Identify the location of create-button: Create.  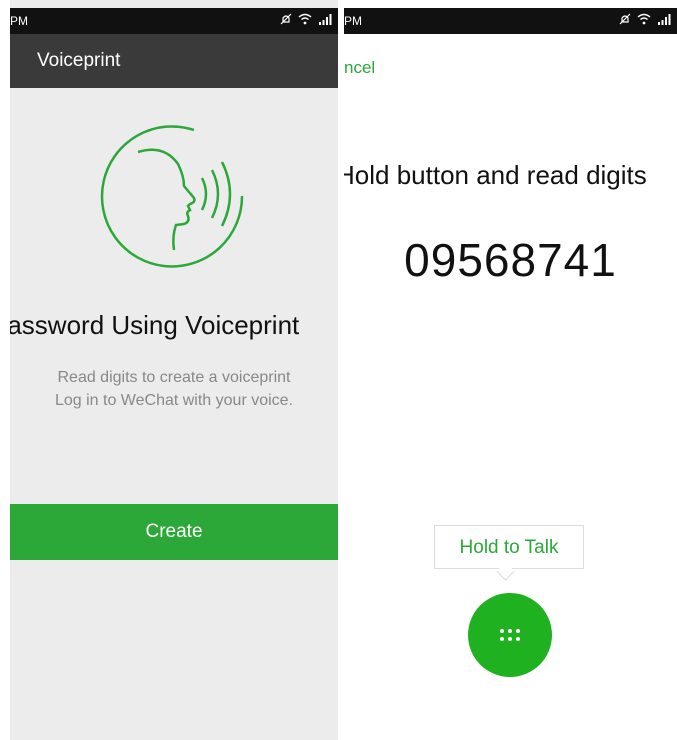
(174, 532).